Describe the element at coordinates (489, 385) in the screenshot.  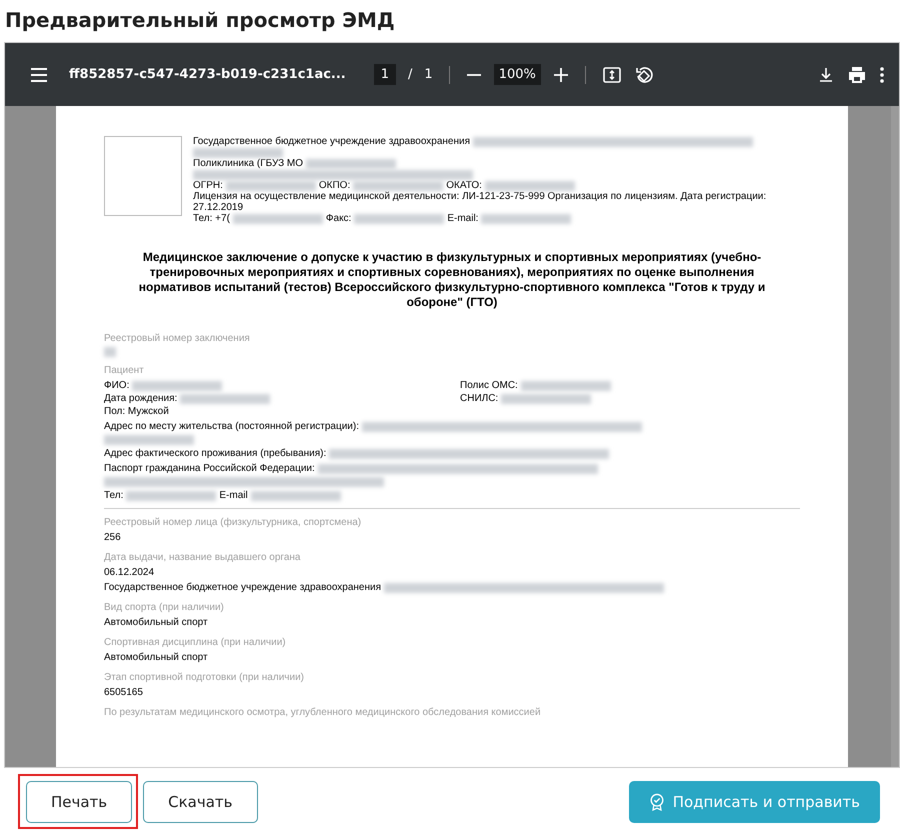
I see `field-value: Полис ОМС:` at that location.